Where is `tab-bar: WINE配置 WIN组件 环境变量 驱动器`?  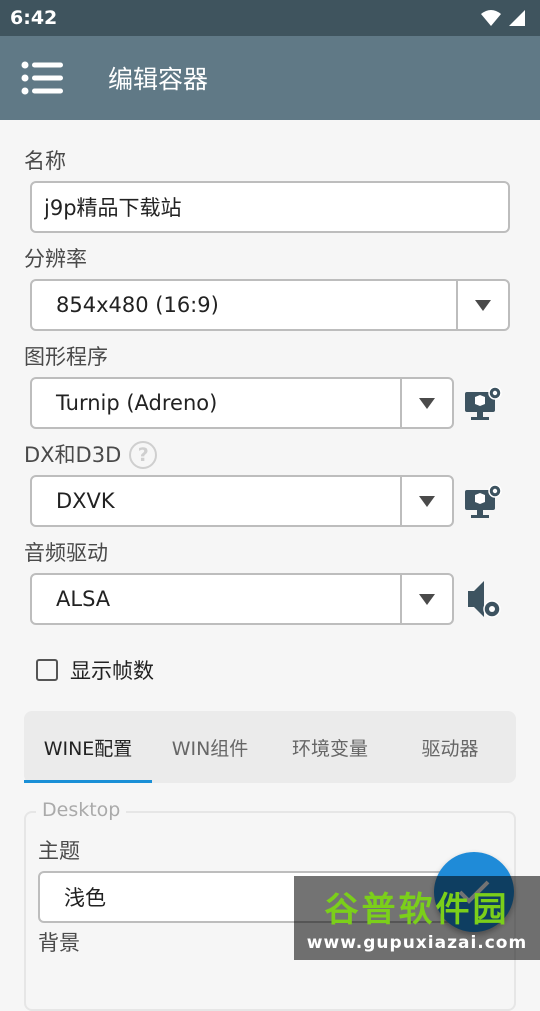 tab-bar: WINE配置 WIN组件 环境变量 驱动器 is located at coordinates (270, 747).